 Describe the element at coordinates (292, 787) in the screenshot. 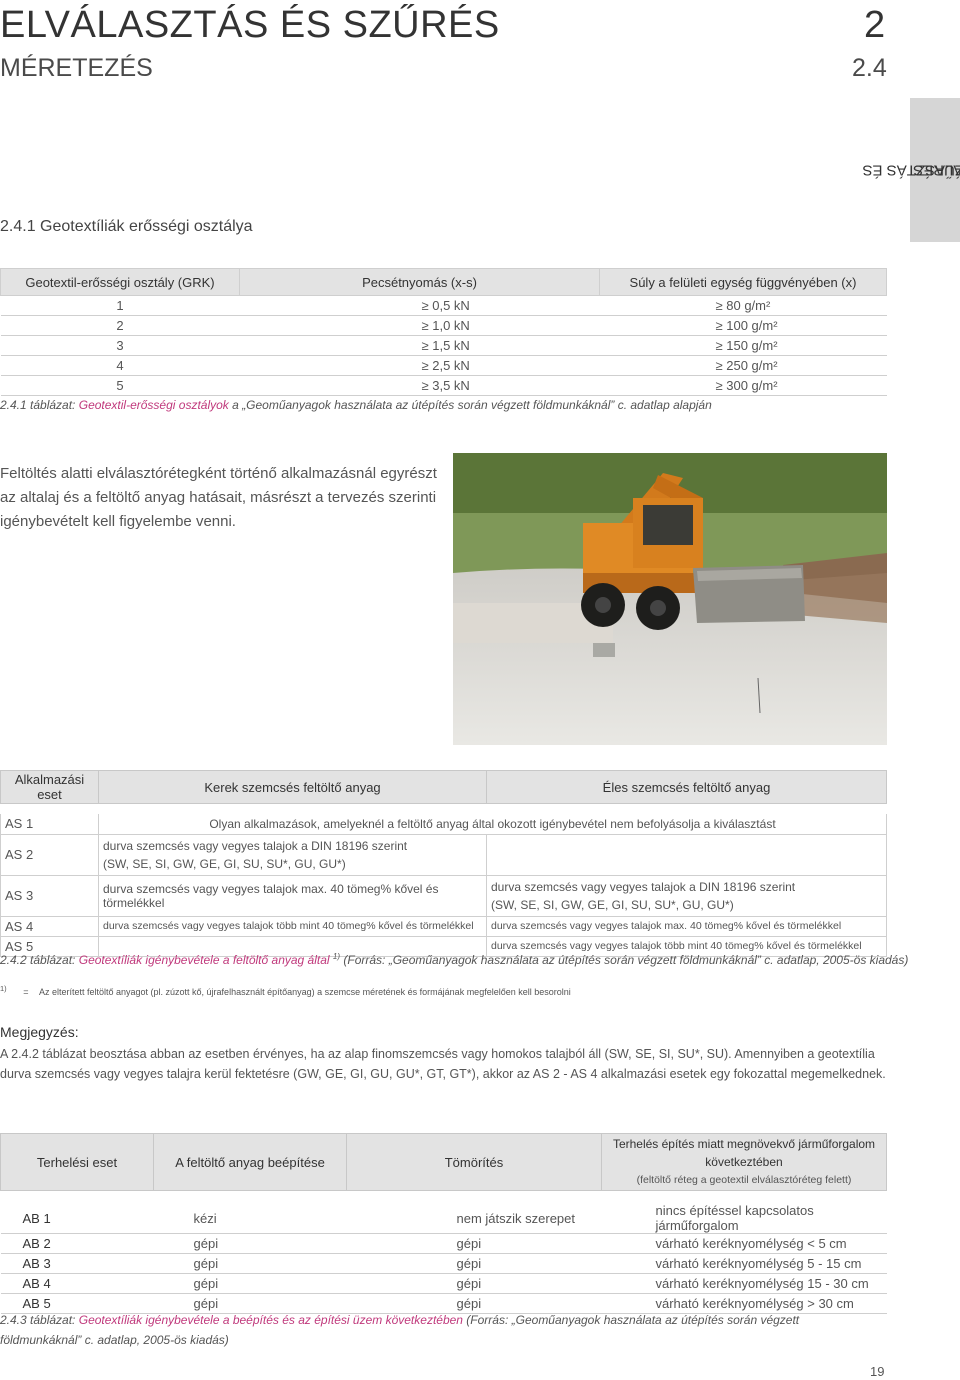

I see `table-header: Kerek szemcsés feltöltő anyag` at that location.